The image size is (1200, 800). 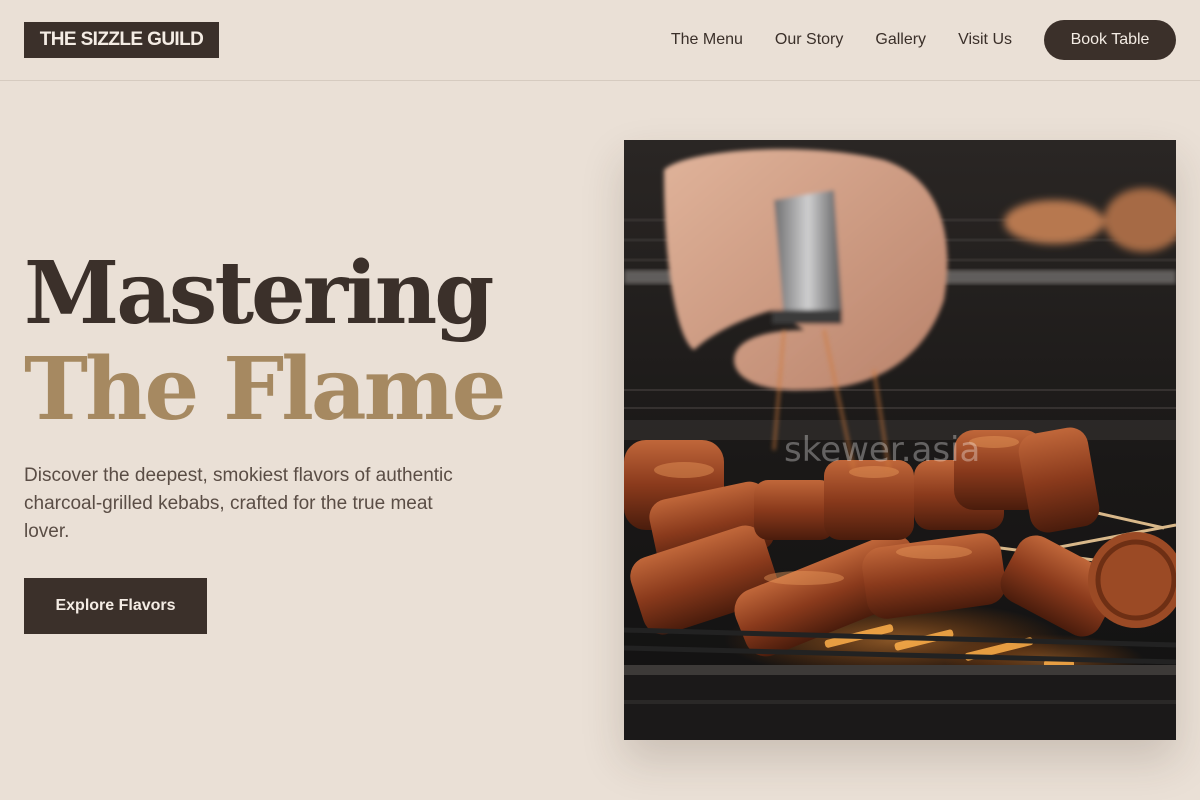 I want to click on logo: THE SIZZLE GUILD, so click(x=121, y=40).